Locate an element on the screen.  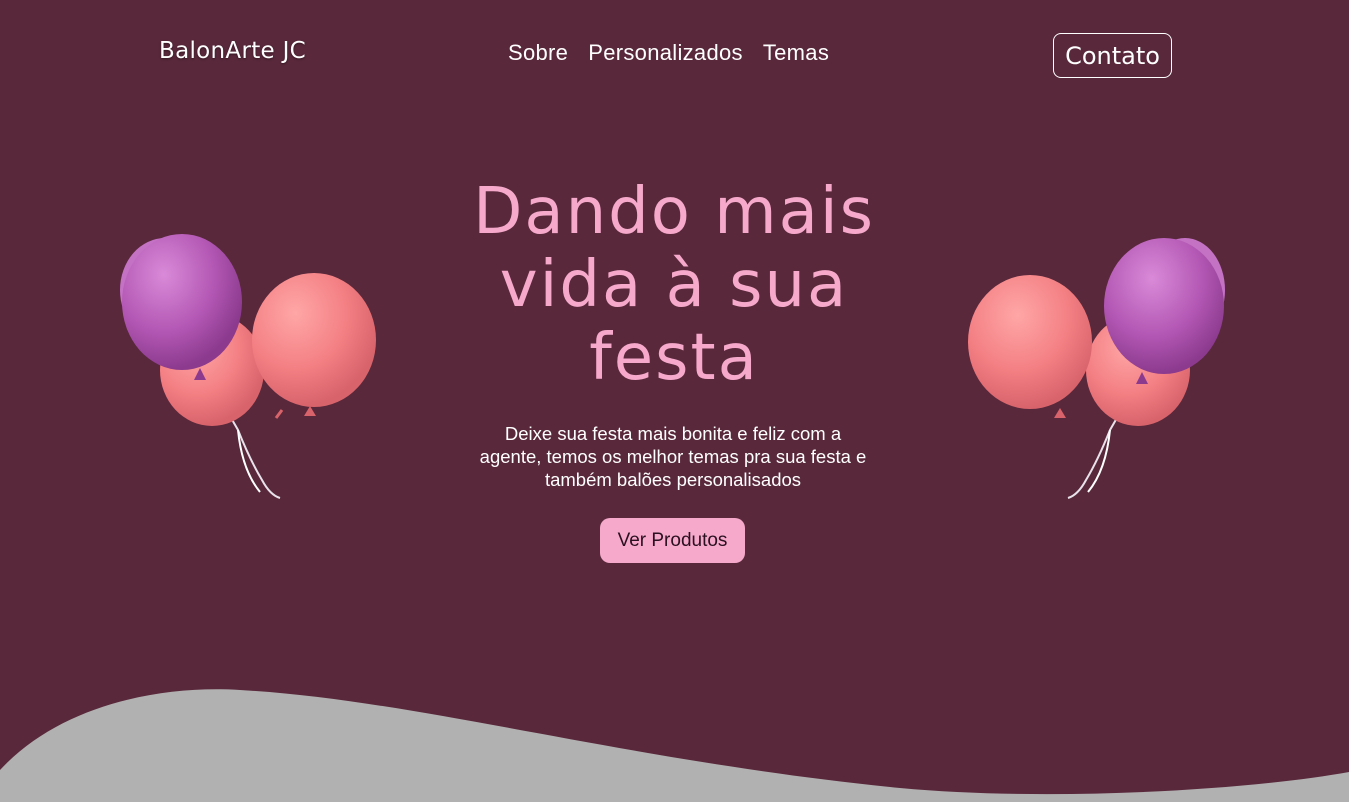
bottom-wave-decoration is located at coordinates (674, 745).